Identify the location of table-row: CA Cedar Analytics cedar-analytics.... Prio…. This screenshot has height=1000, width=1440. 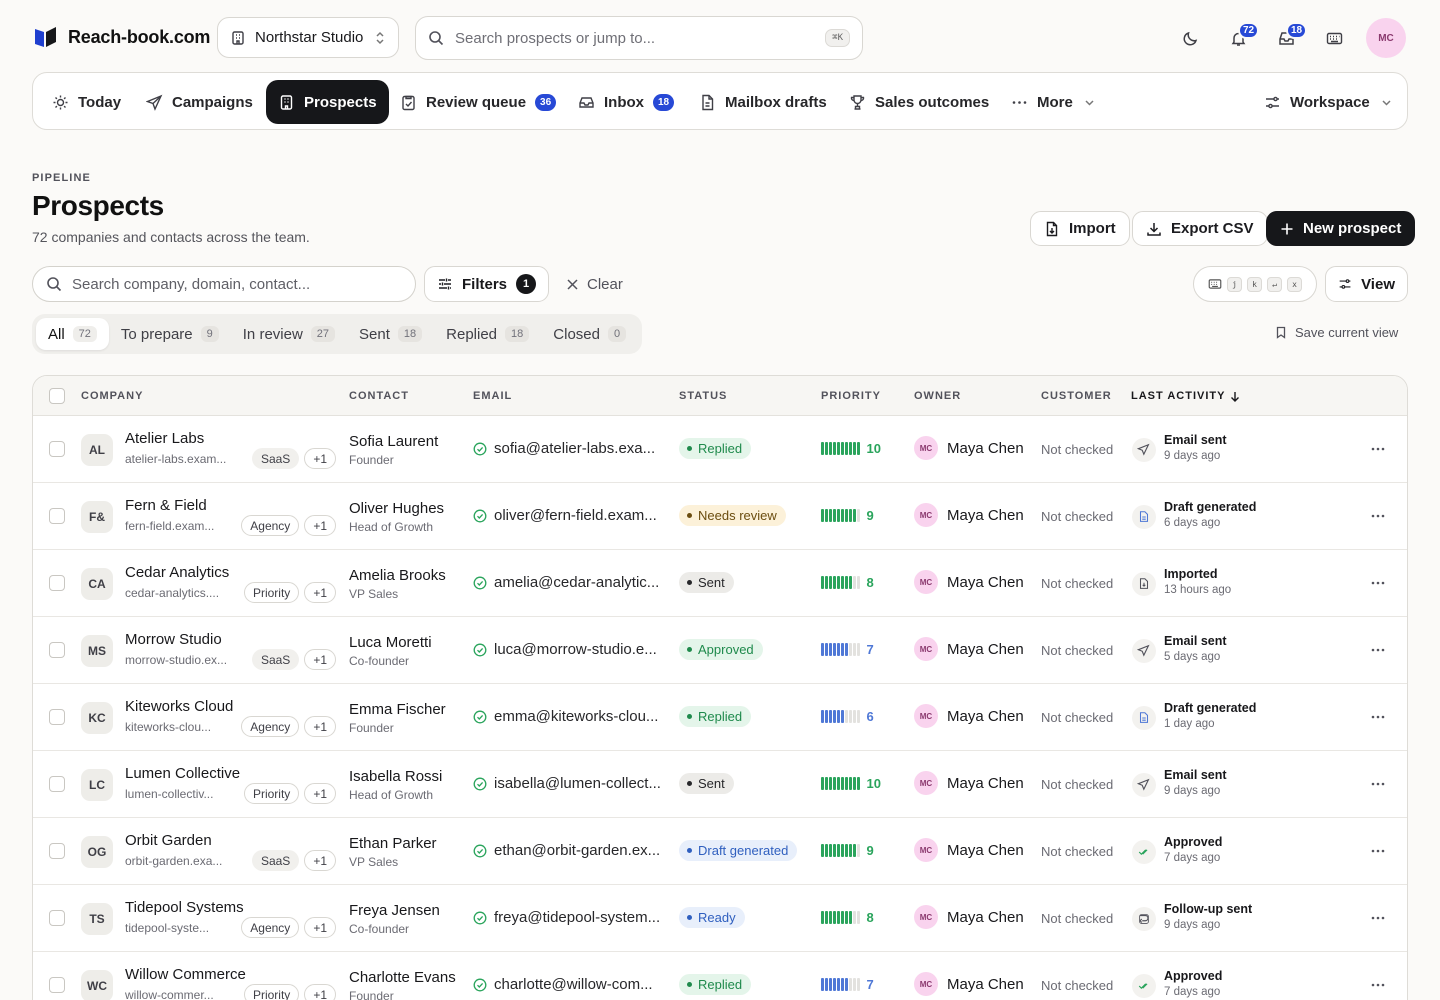
(720, 583).